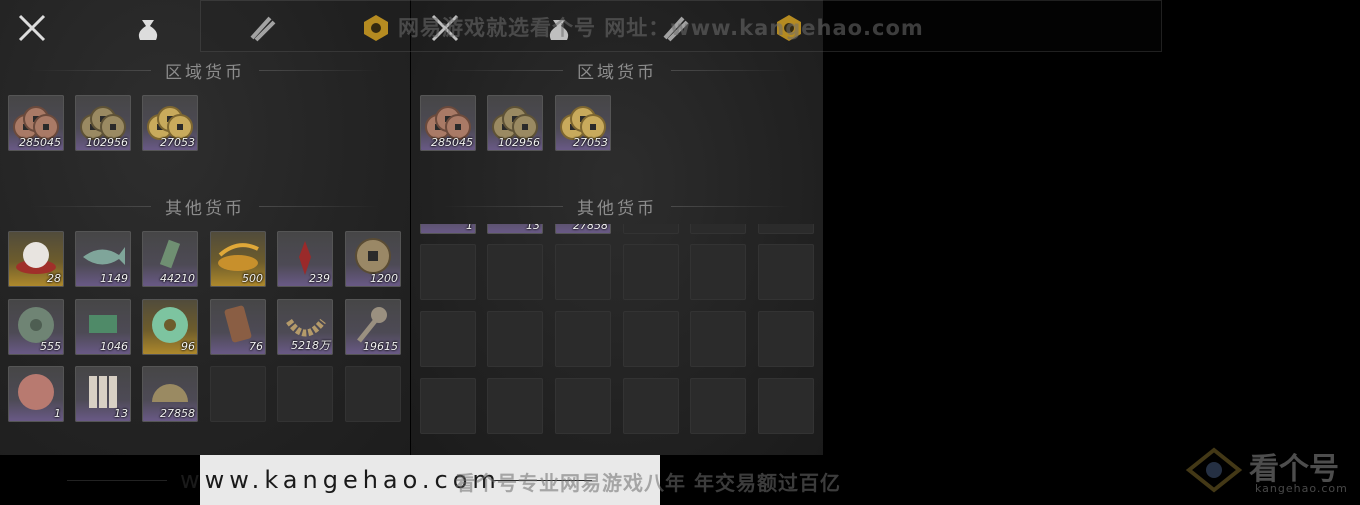 This screenshot has height=505, width=1360. I want to click on item-quantity: 44210, so click(177, 278).